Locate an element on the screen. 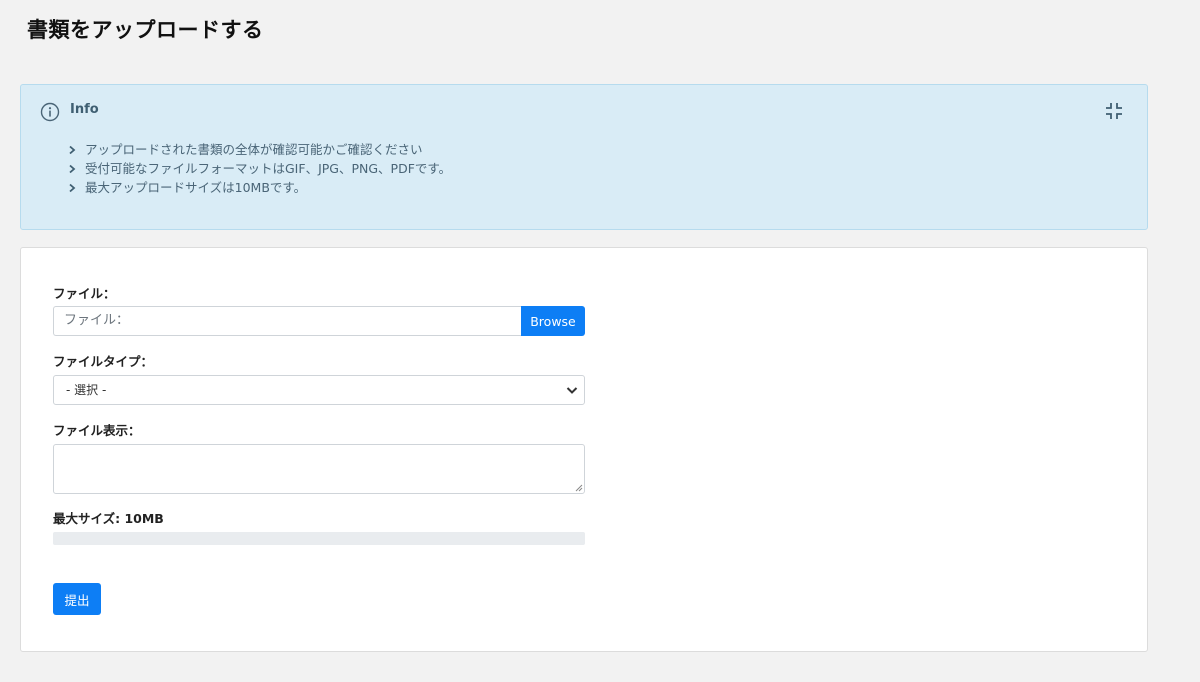 This screenshot has width=1200, height=682. compress-icon is located at coordinates (1114, 111).